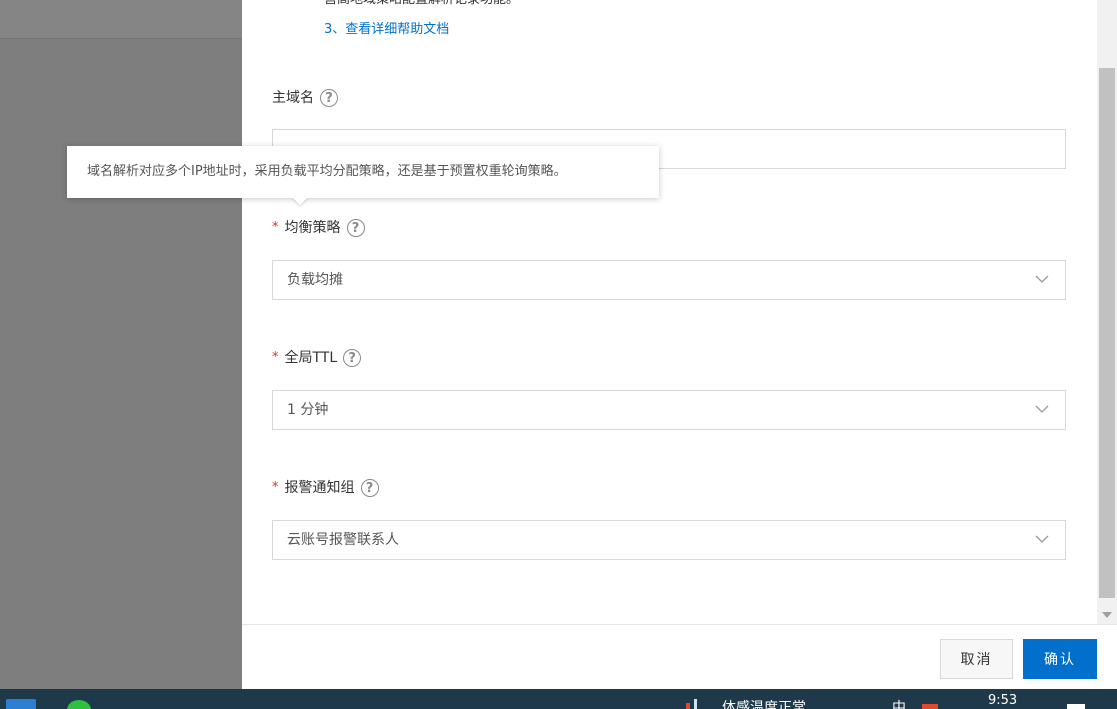  Describe the element at coordinates (976, 659) in the screenshot. I see `cancel-button: 取消` at that location.